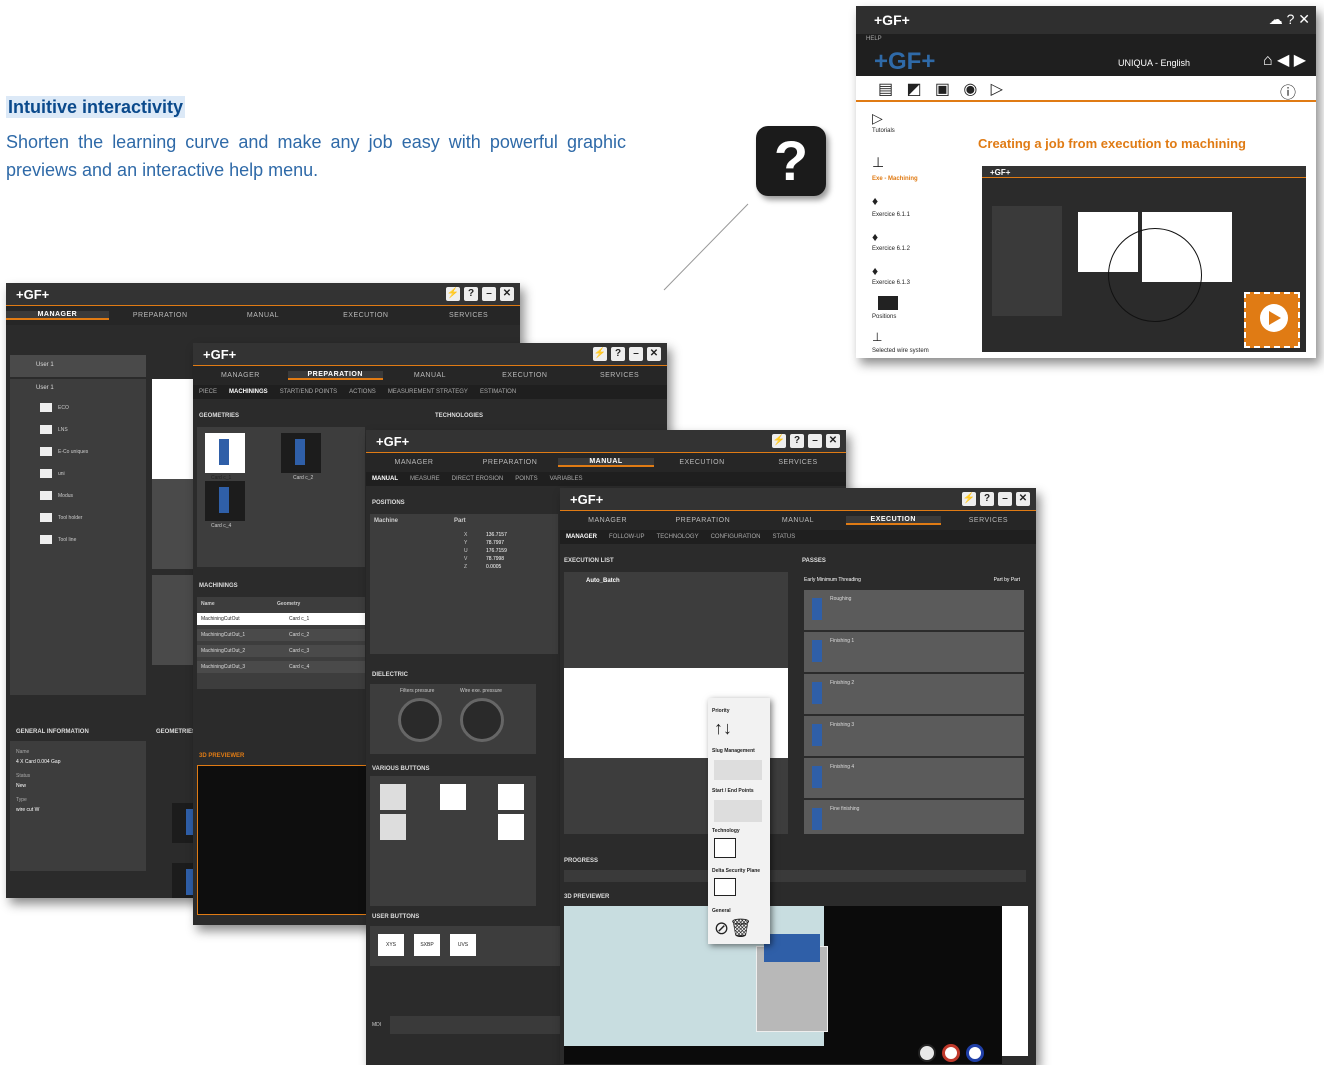 This screenshot has height=1065, width=1324. I want to click on subtab-points: POINTS, so click(526, 479).